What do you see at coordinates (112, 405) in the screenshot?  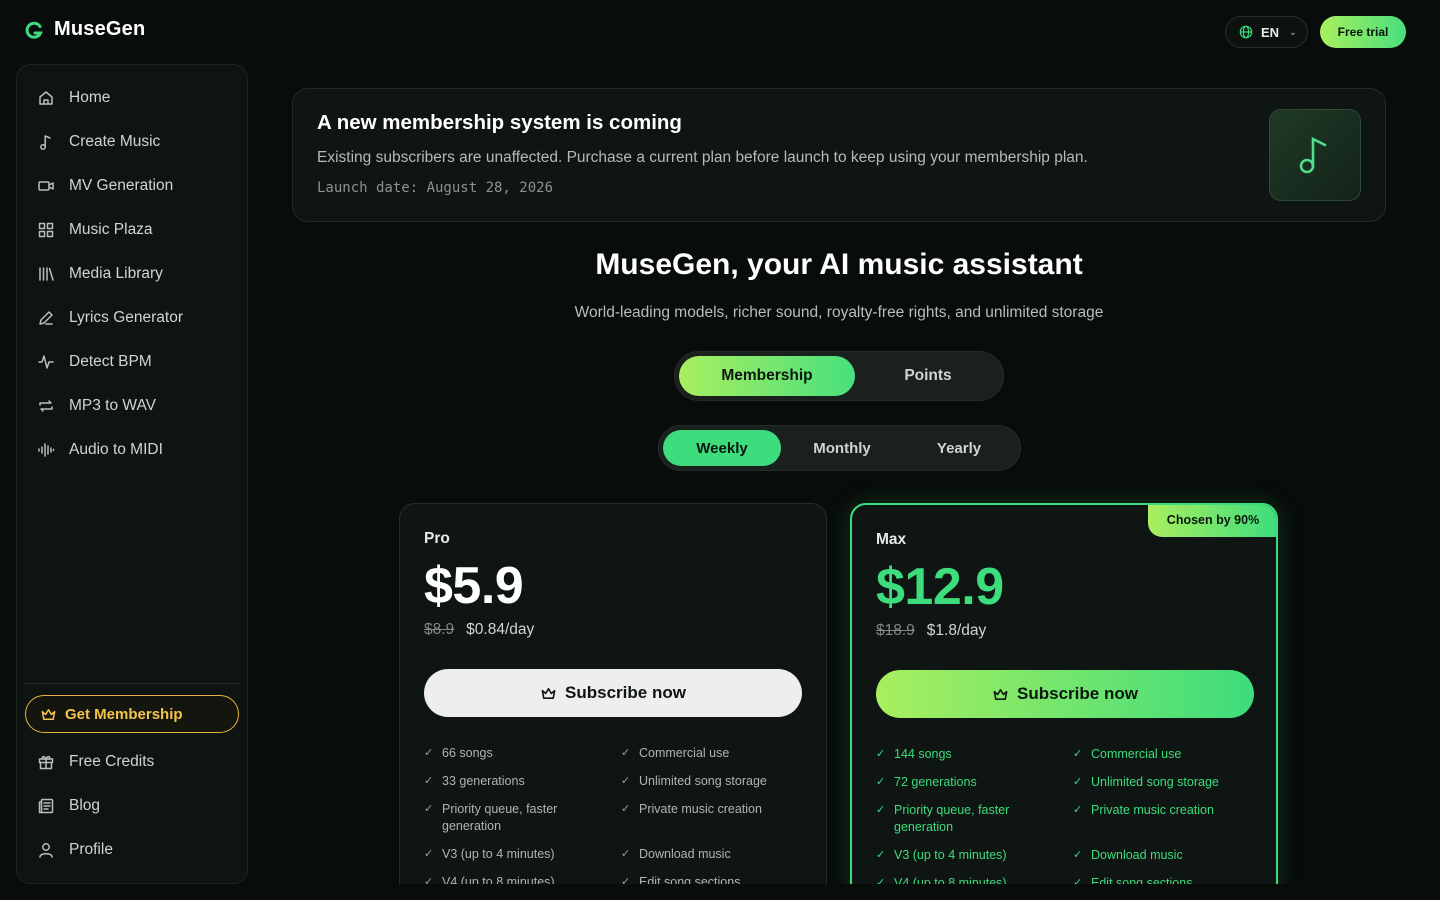 I see `sidebar-item-label: MP3 to WAV` at bounding box center [112, 405].